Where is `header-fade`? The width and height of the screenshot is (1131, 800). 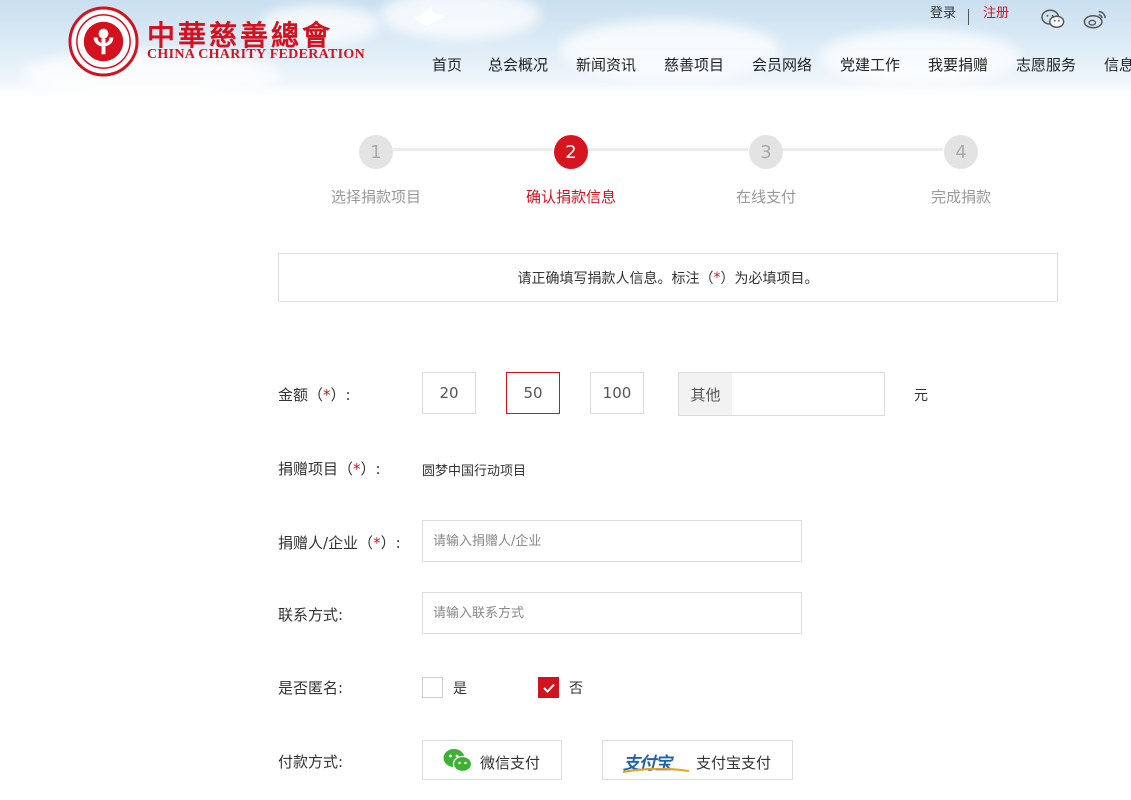 header-fade is located at coordinates (565, 90).